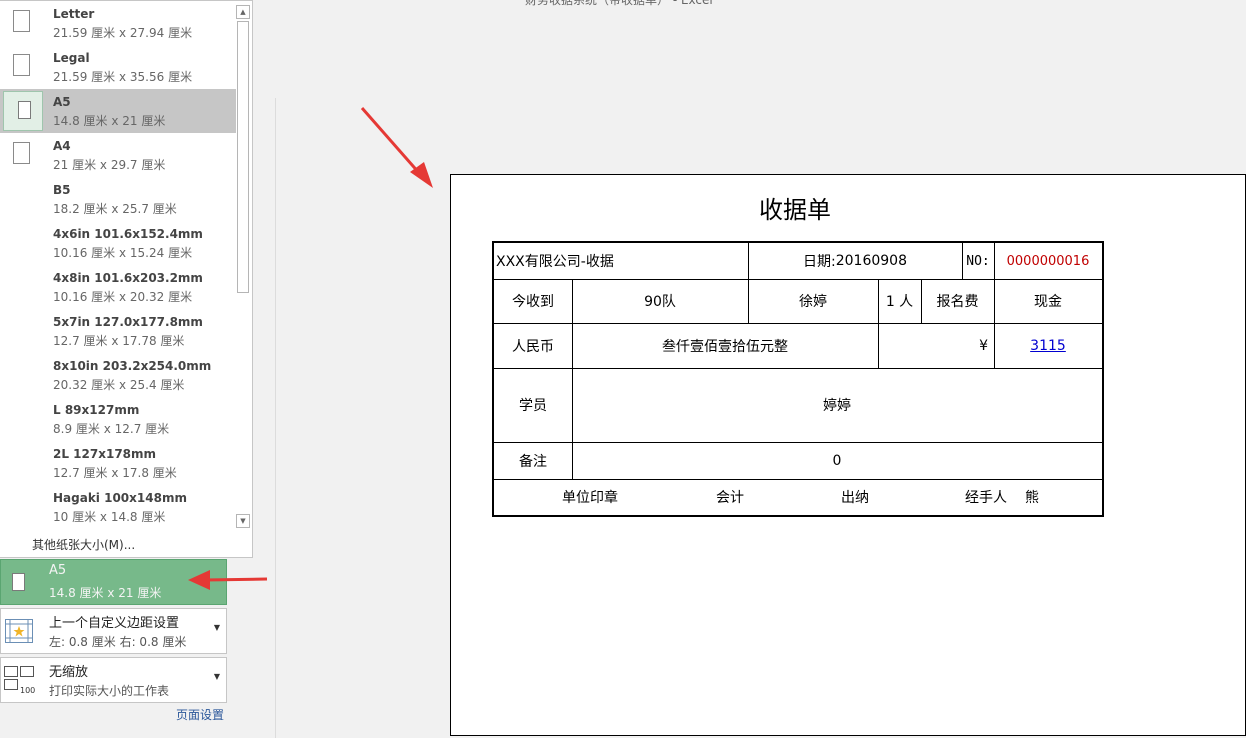 The image size is (1246, 738). What do you see at coordinates (118, 287) in the screenshot?
I see `paper-size-item: 4x8in 101.6x203.2mm 10.16 厘米 x 20.32 厘米` at bounding box center [118, 287].